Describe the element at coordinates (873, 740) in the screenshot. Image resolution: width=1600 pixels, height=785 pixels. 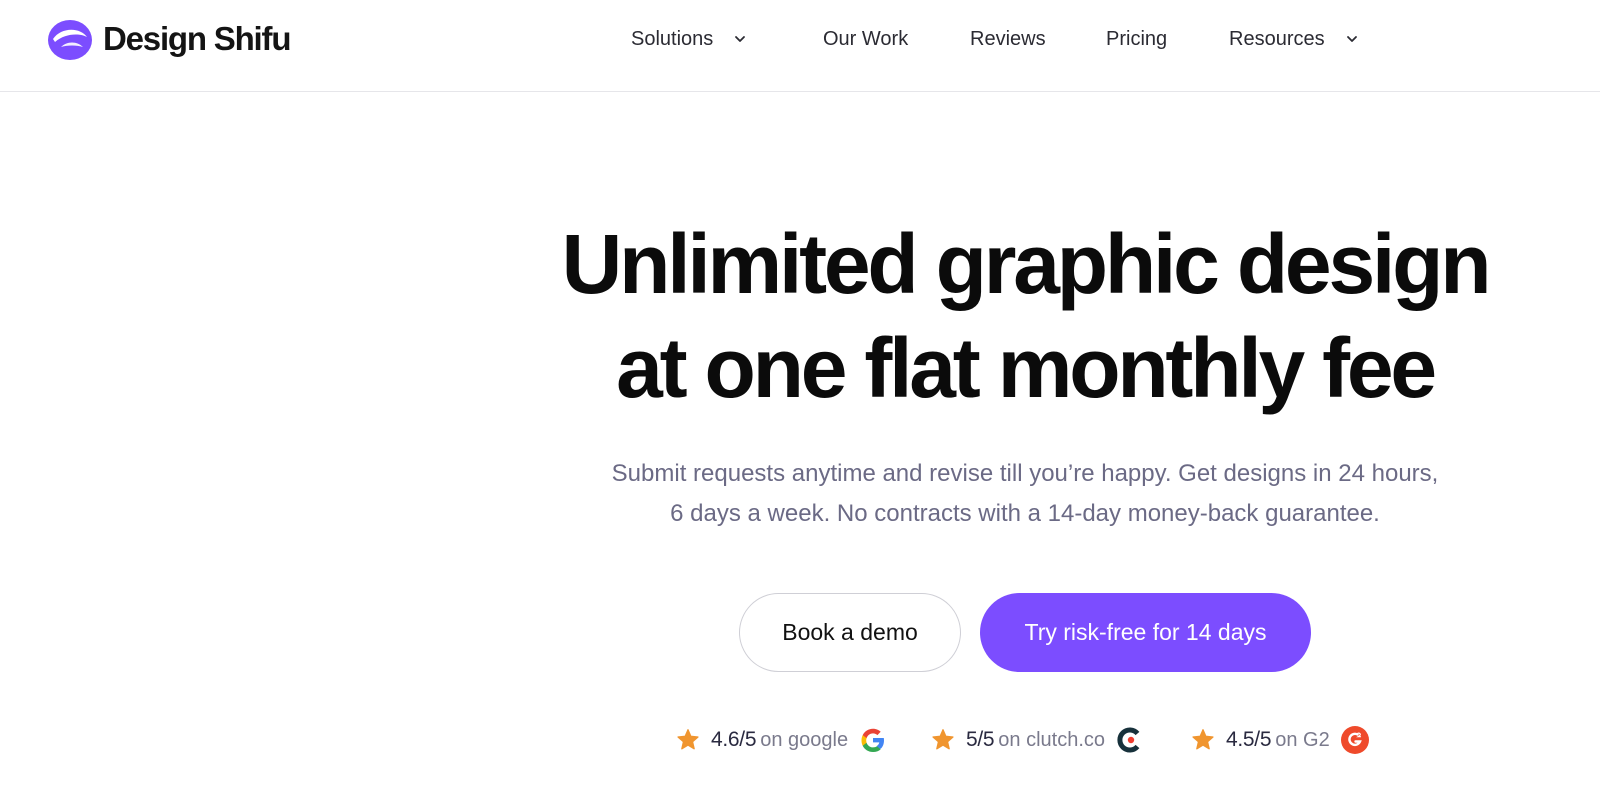
I see `google-icon` at that location.